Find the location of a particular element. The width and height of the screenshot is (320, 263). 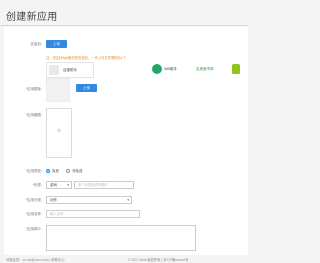

title-divider is located at coordinates (124, 25).